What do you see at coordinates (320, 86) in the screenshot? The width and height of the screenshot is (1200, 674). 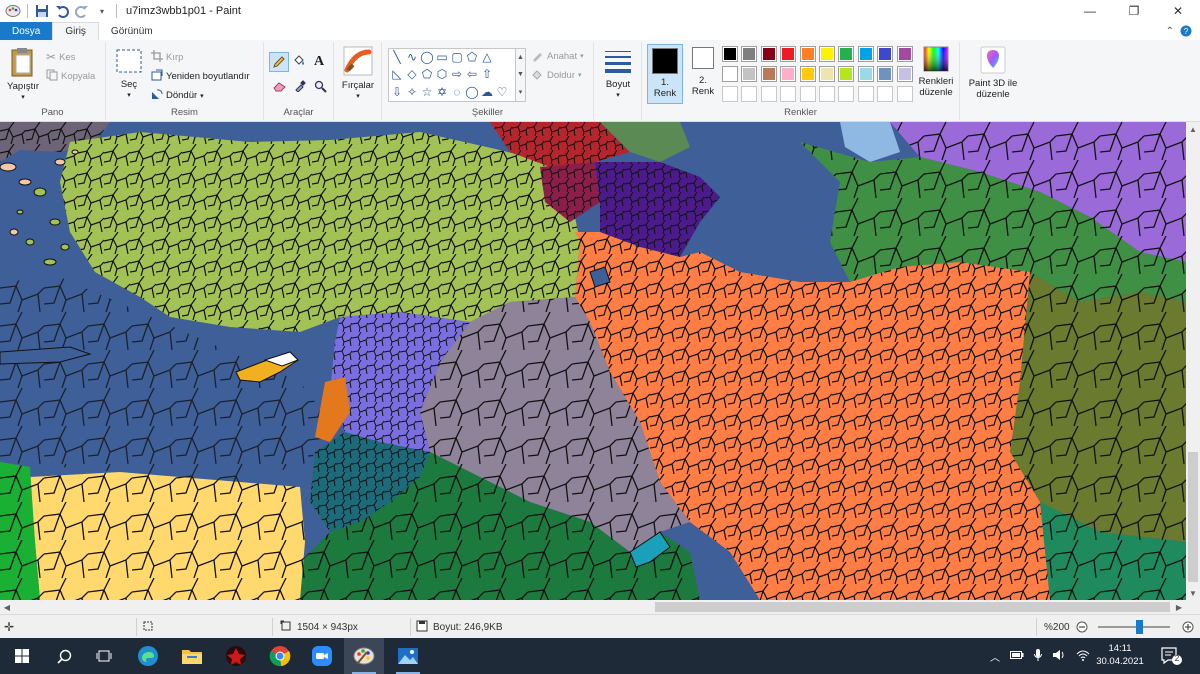 I see `magnifier-tool` at bounding box center [320, 86].